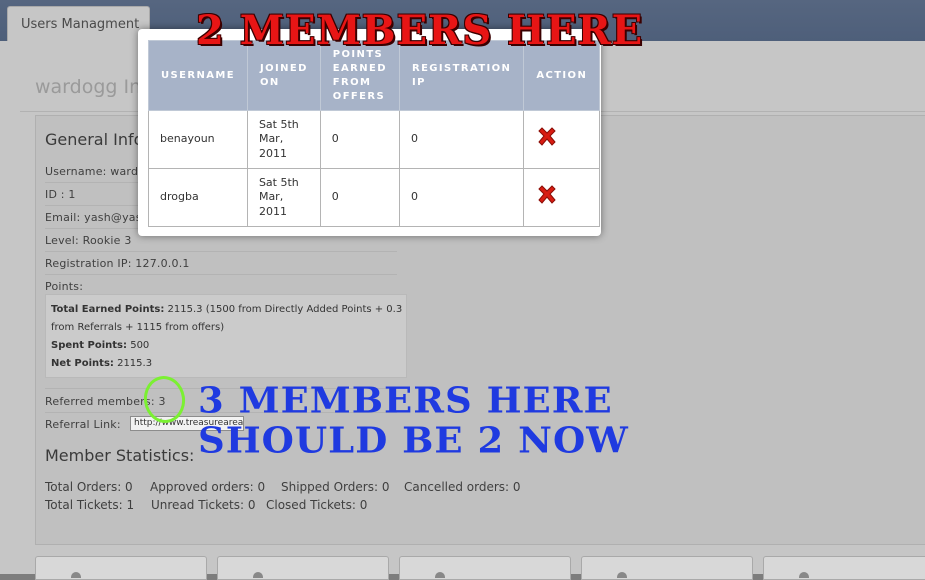  Describe the element at coordinates (95, 171) in the screenshot. I see `username-row: Username: wardo` at that location.